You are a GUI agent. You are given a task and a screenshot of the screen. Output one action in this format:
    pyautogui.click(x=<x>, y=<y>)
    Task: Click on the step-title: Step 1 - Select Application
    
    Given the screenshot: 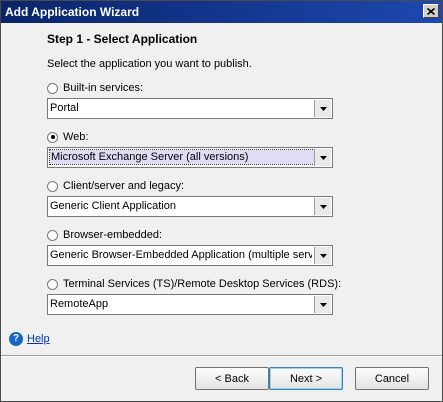 What is the action you would take?
    pyautogui.click(x=122, y=39)
    